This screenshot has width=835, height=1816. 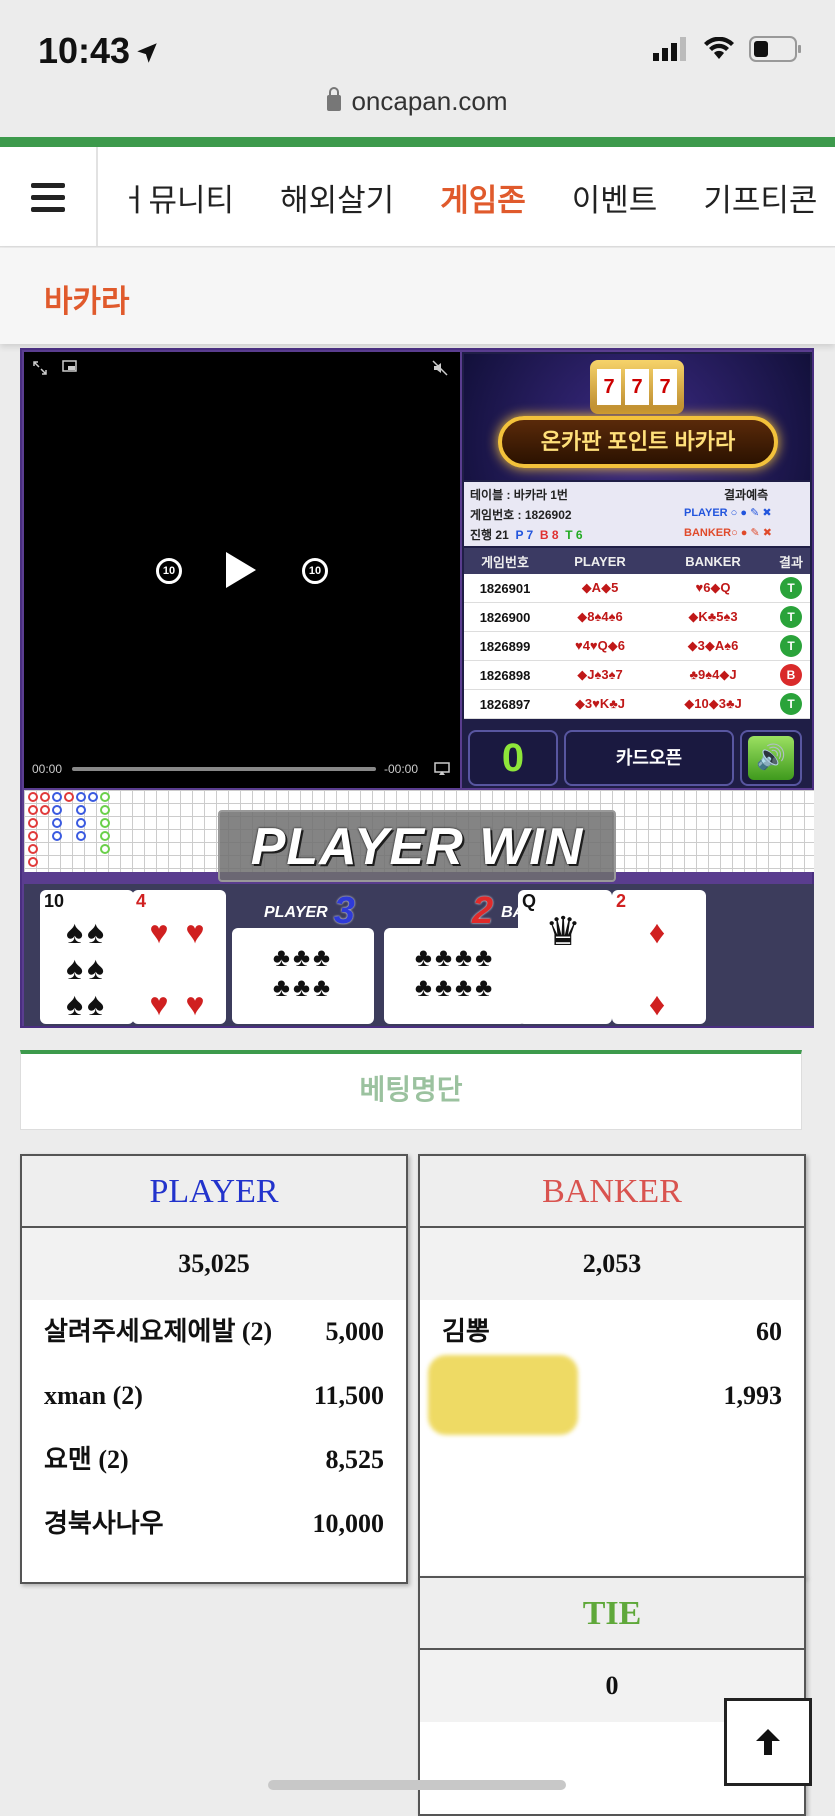 I want to click on queen-figure-icon: ♛, so click(x=565, y=932).